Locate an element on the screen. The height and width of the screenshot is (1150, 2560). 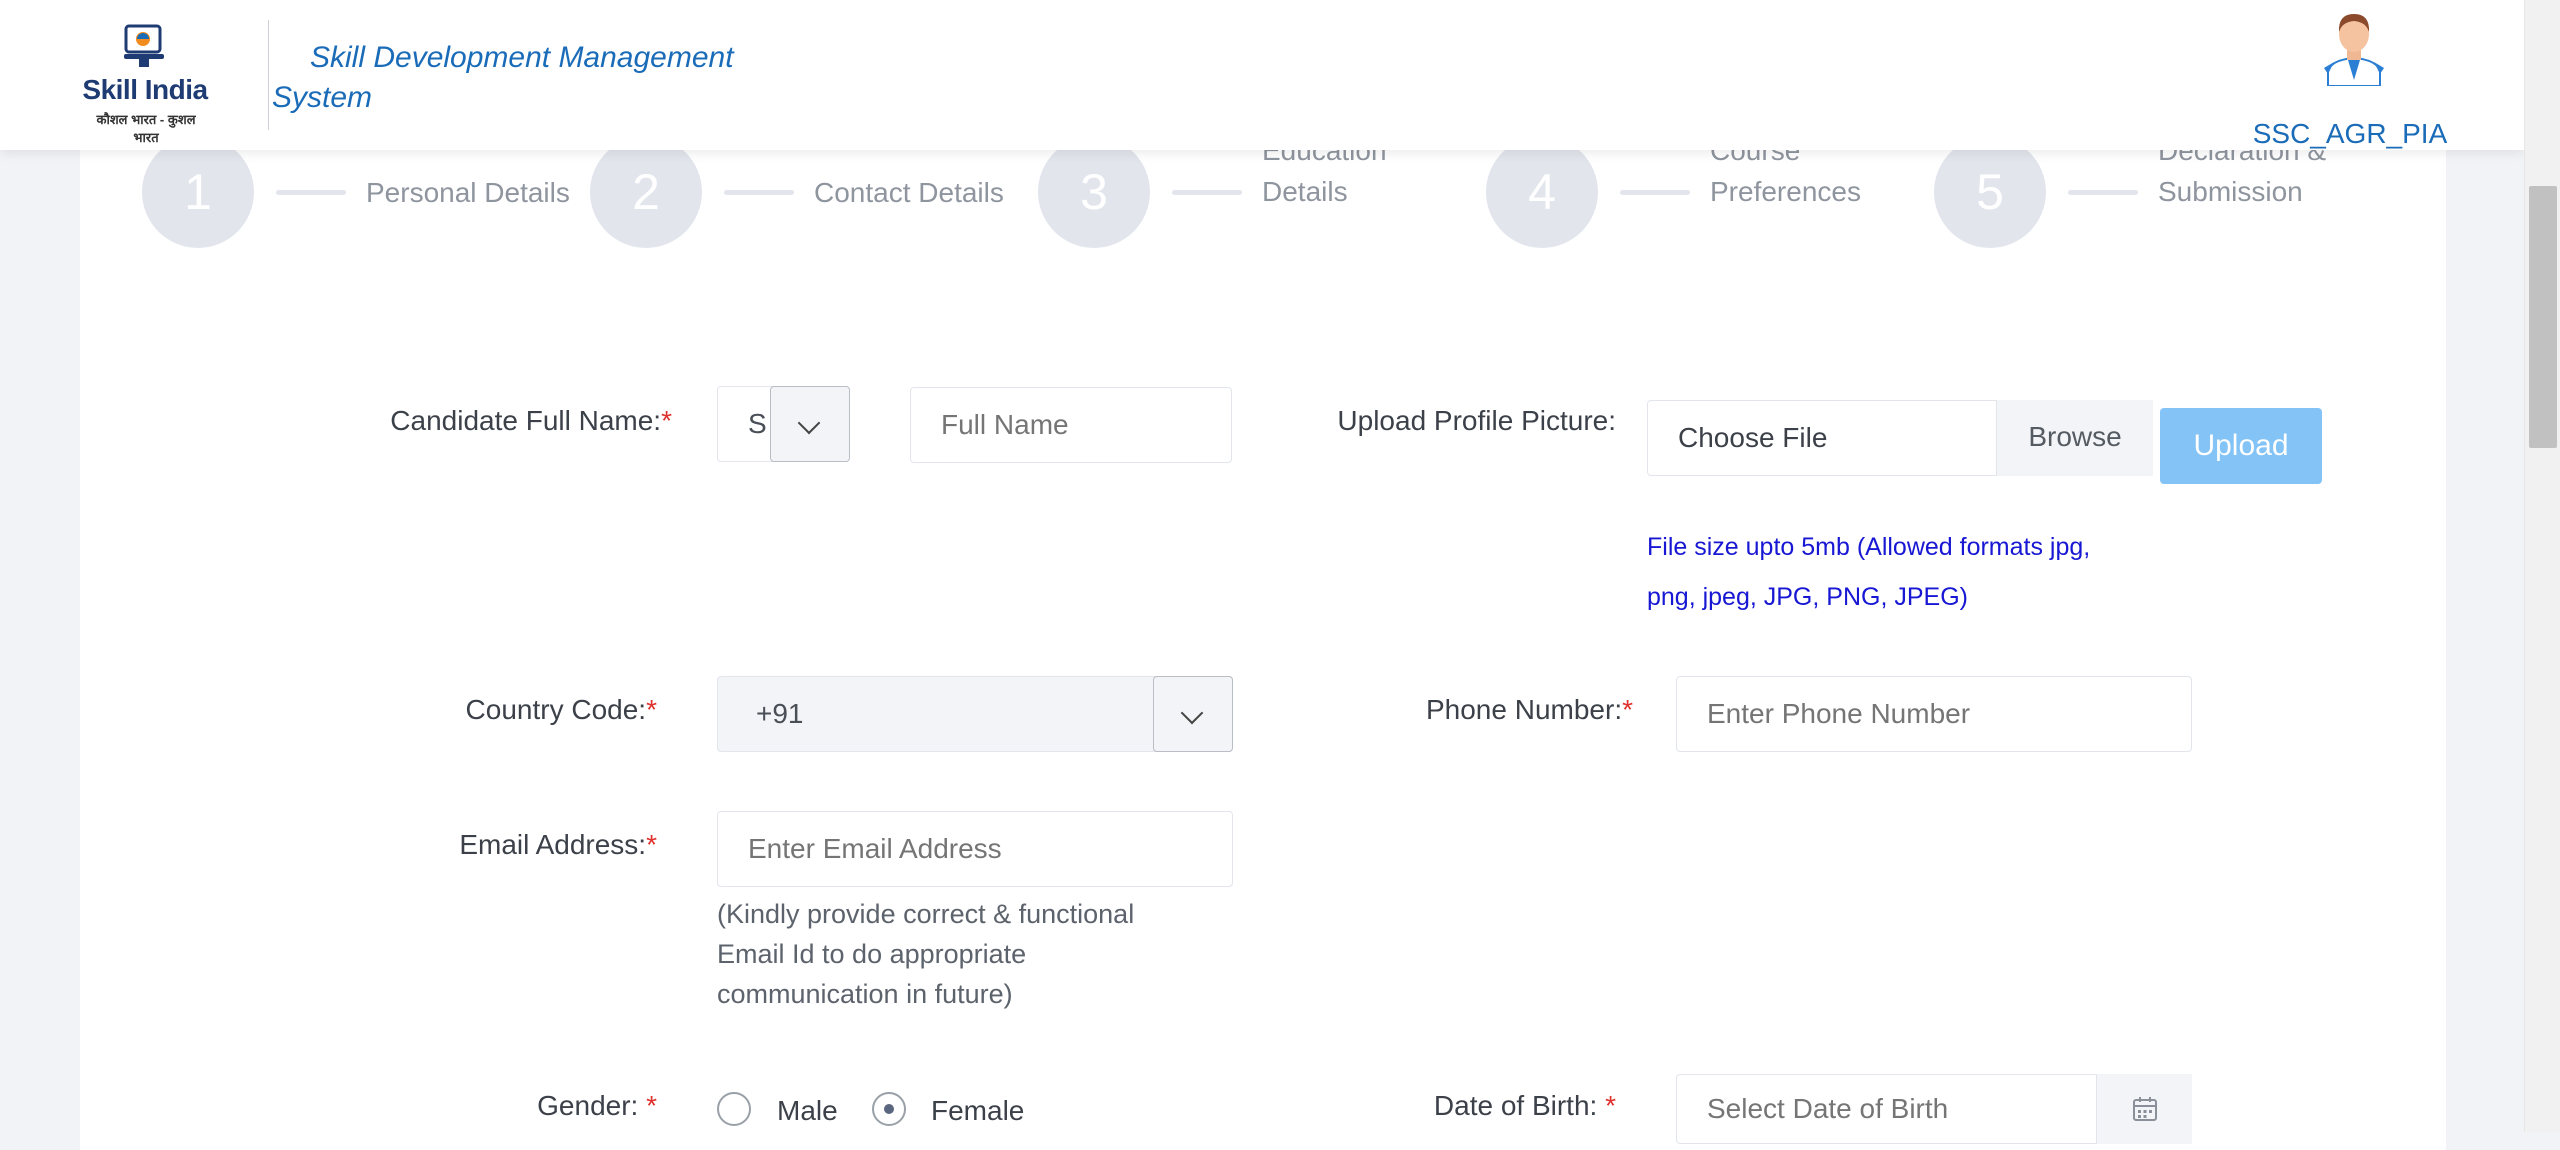
header-divider is located at coordinates (268, 75).